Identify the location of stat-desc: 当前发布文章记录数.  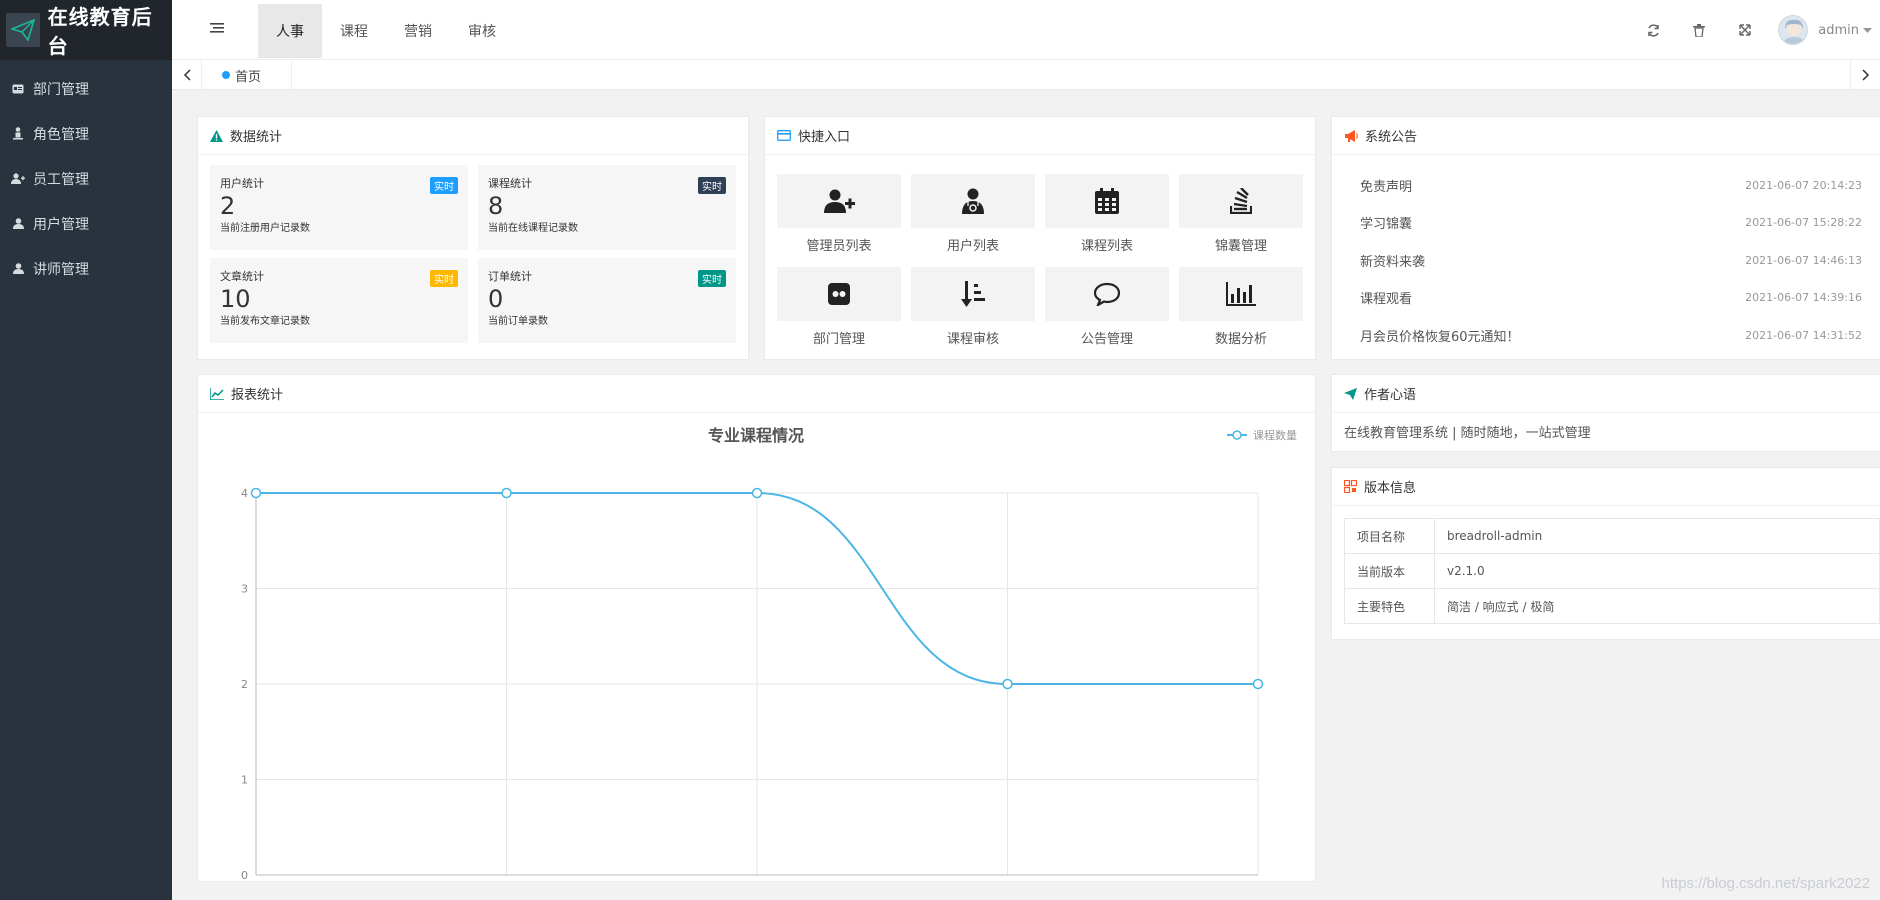
(265, 321).